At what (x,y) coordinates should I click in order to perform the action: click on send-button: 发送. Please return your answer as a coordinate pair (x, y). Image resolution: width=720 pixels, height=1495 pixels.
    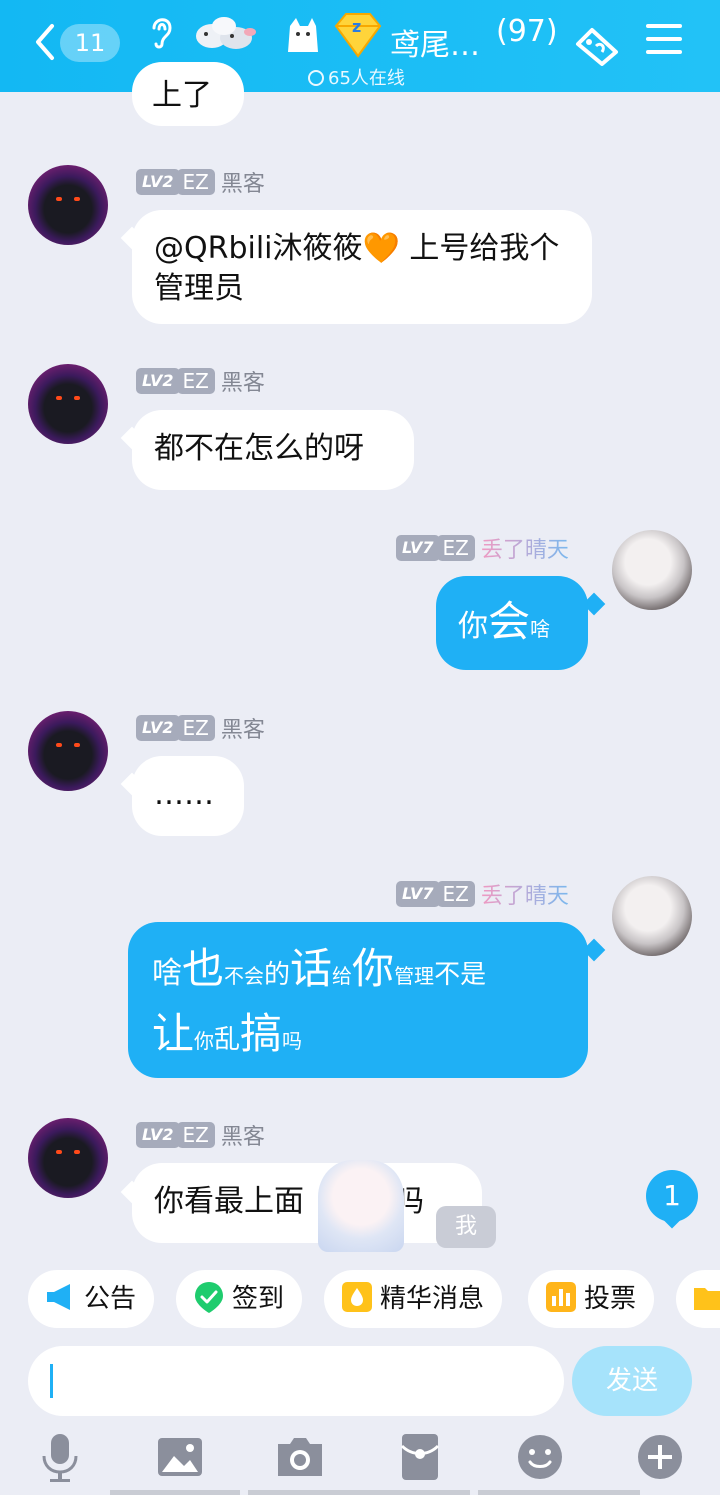
    Looking at the image, I should click on (632, 1381).